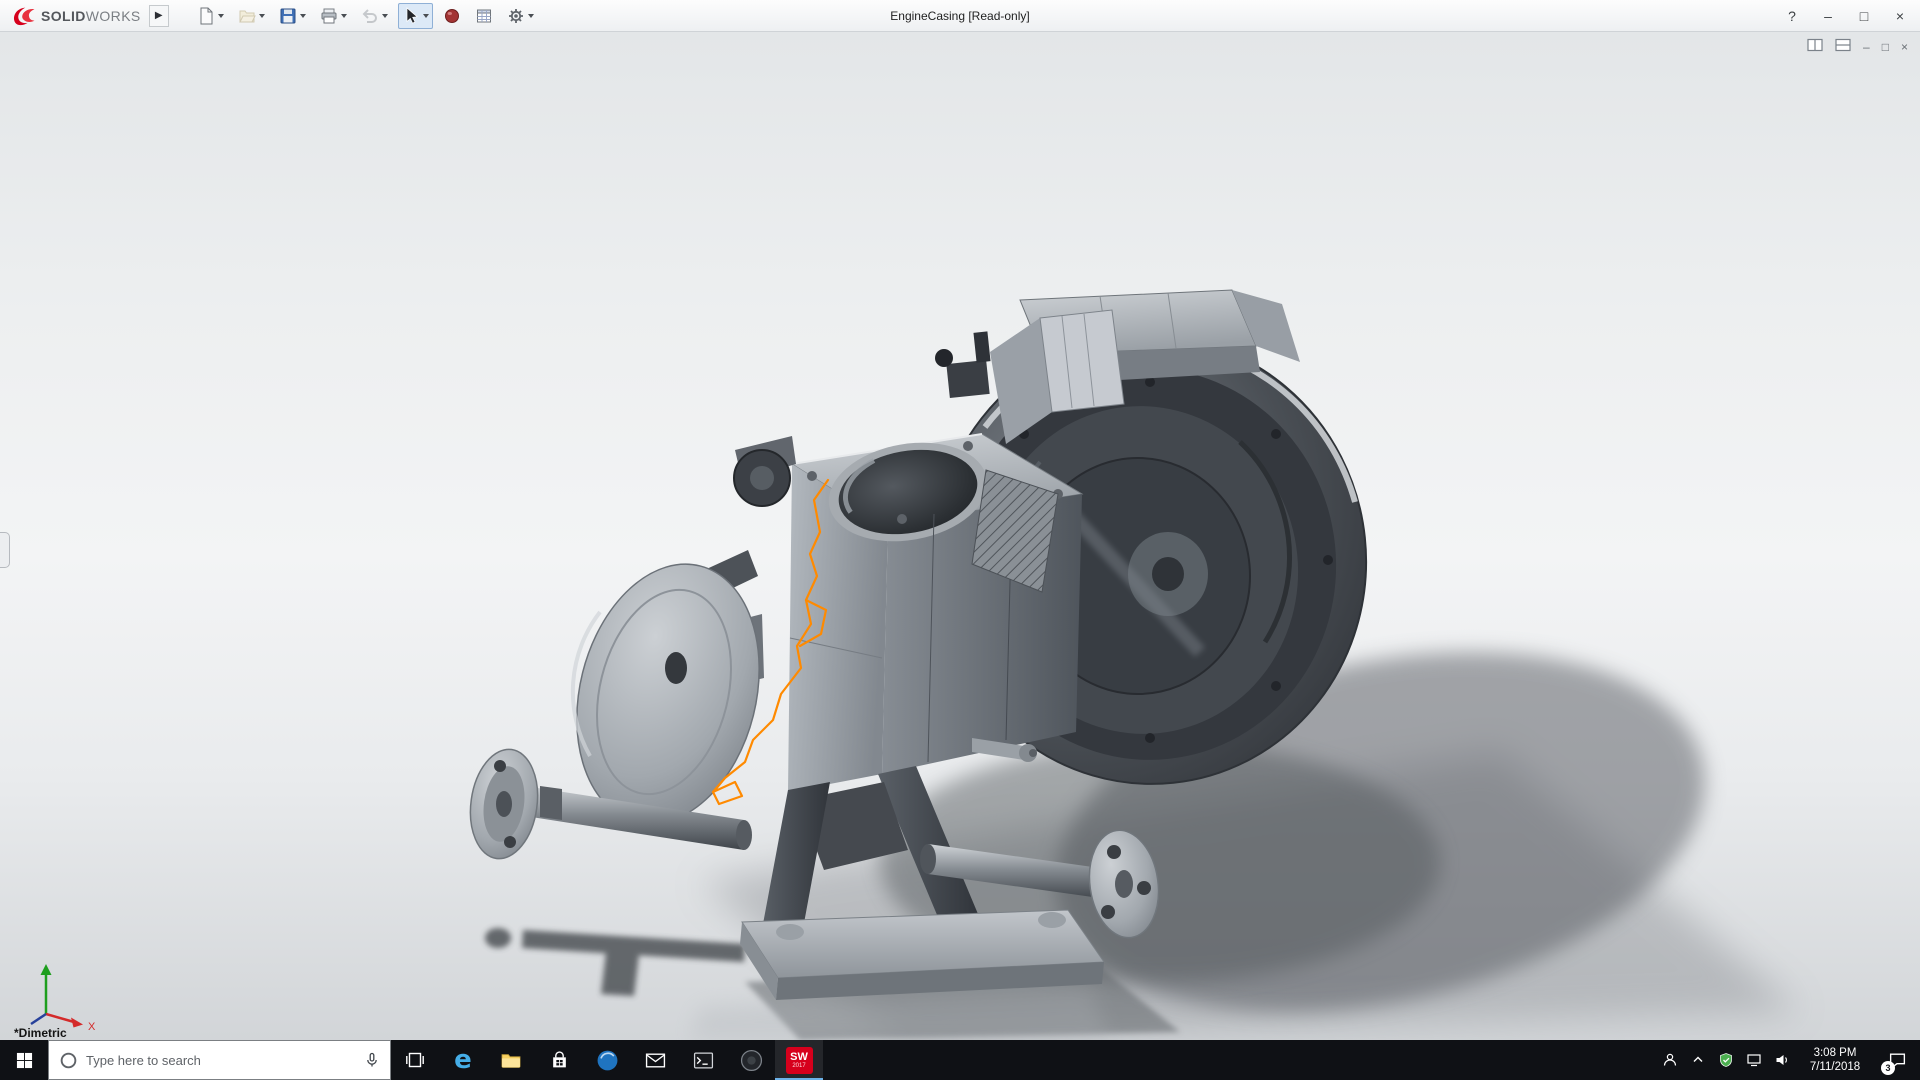 Image resolution: width=1920 pixels, height=1080 pixels. I want to click on taskbar-solidworks-button: SW 2017, so click(799, 1060).